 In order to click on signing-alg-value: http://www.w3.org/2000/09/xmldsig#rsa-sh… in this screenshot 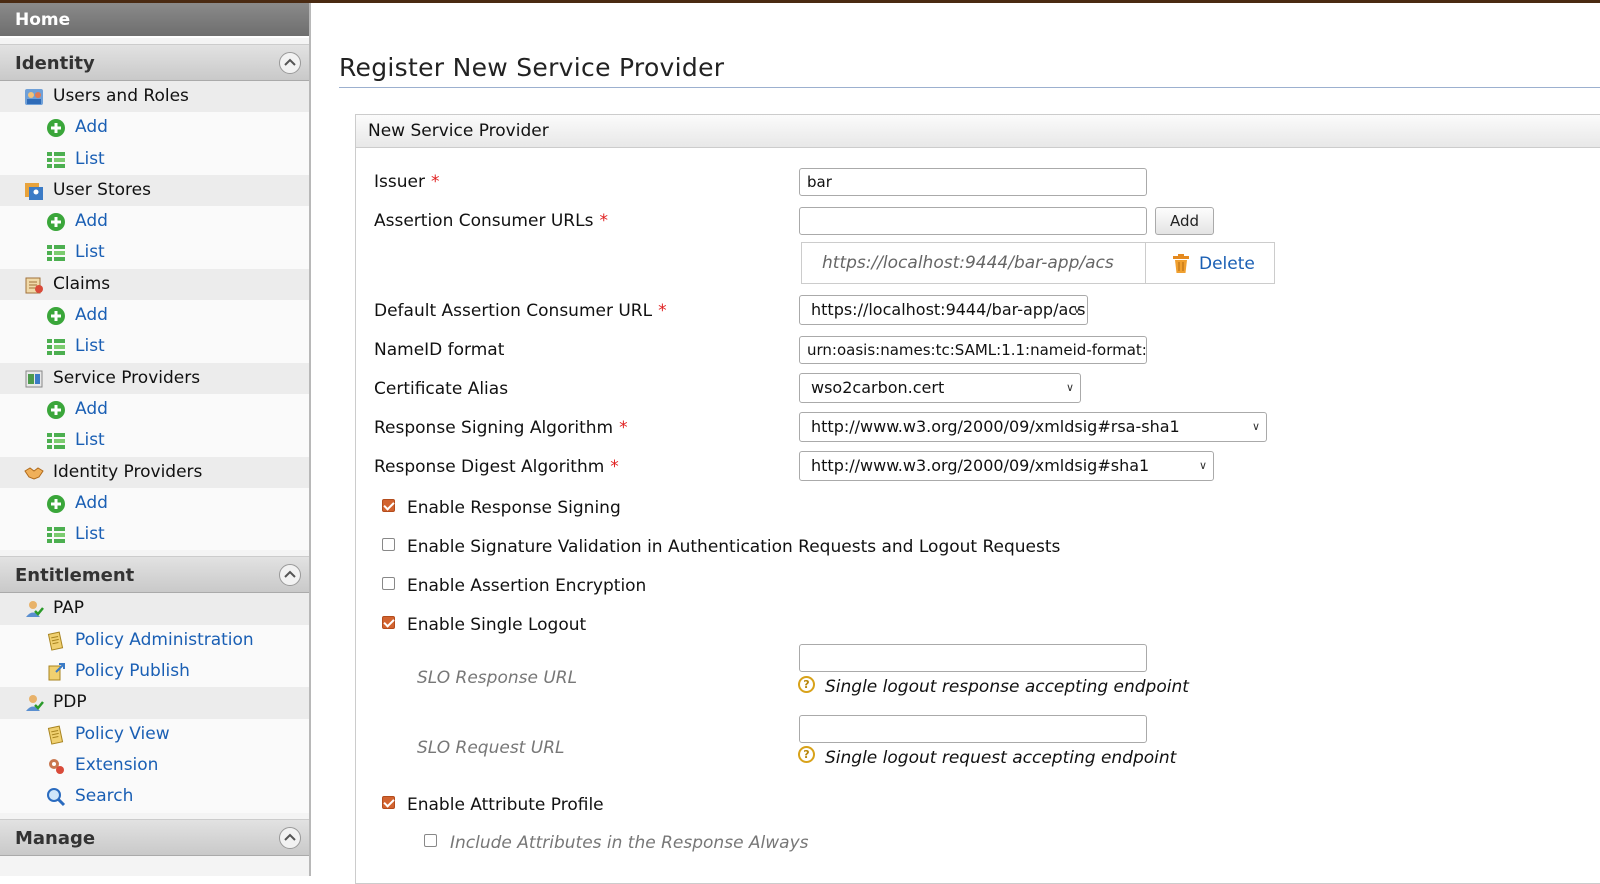, I will do `click(995, 426)`.